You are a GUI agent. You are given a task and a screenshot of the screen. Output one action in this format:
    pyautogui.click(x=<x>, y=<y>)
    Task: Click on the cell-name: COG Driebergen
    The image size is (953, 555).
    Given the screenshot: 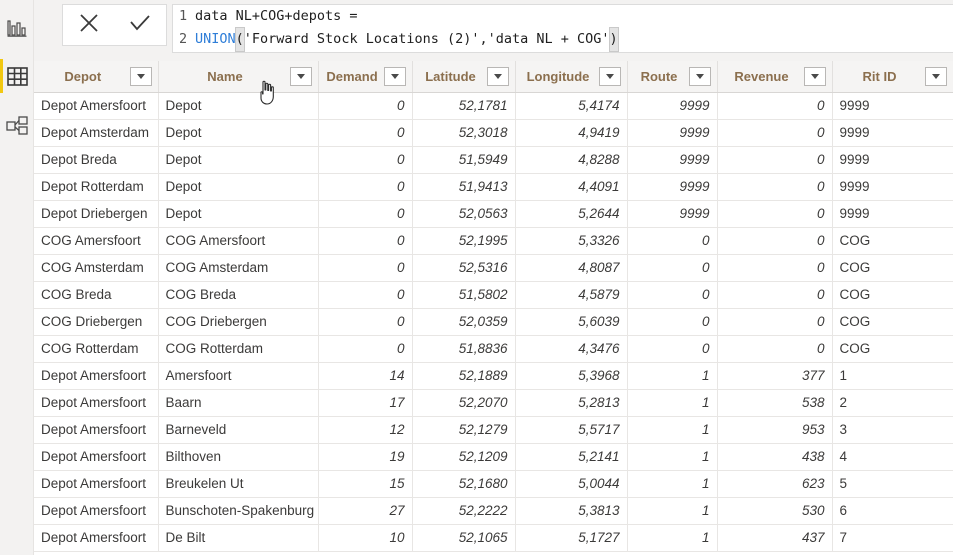 What is the action you would take?
    pyautogui.click(x=238, y=322)
    